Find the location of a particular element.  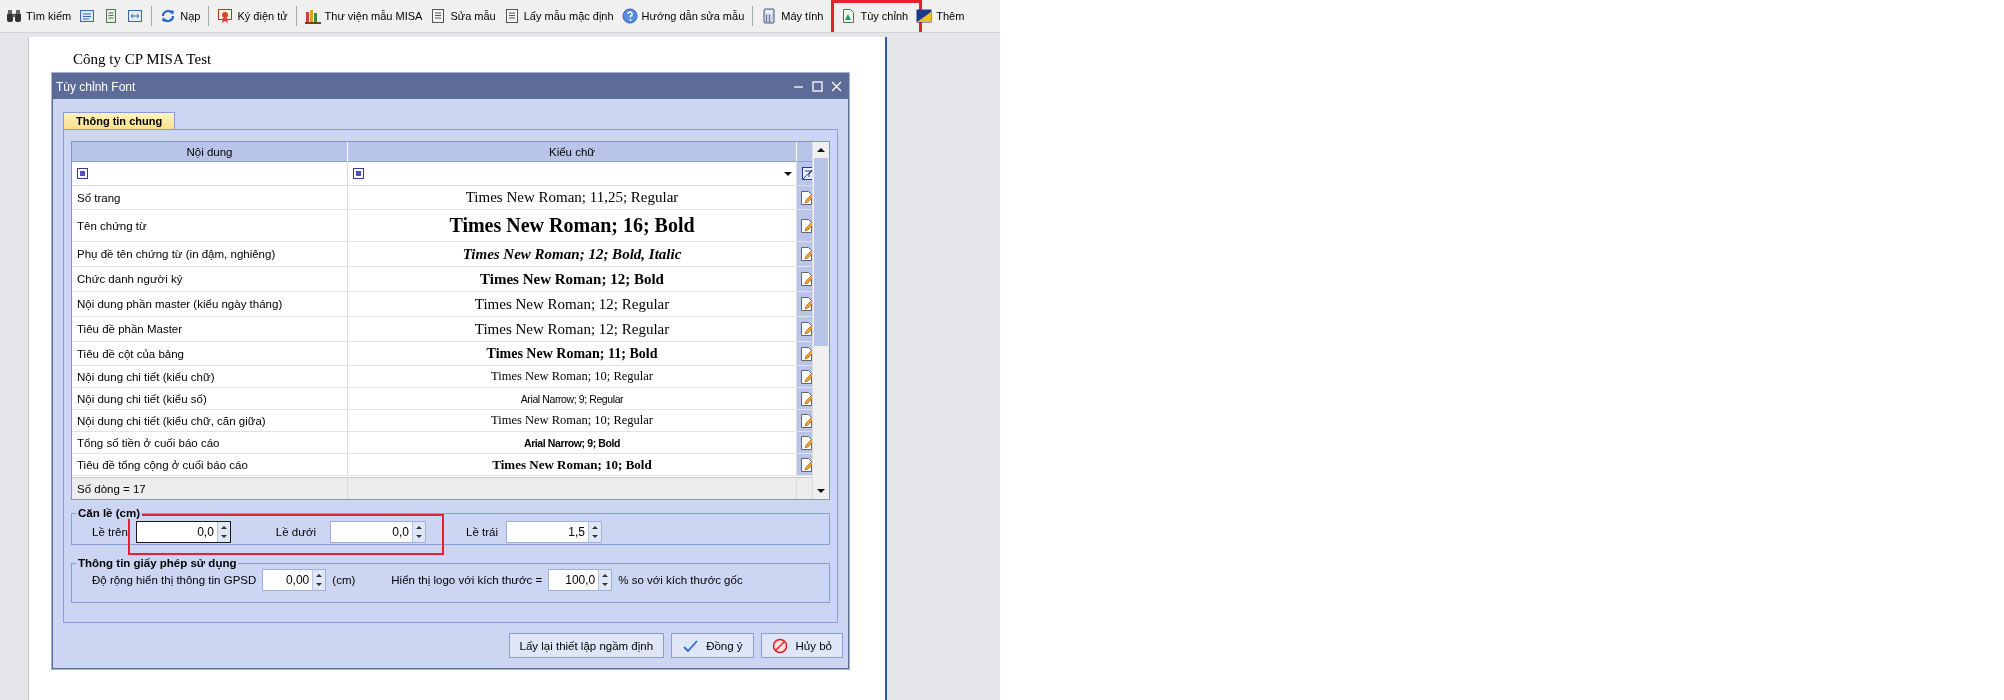

toolbar-button: Lấy mẫu mặc định is located at coordinates (558, 16).